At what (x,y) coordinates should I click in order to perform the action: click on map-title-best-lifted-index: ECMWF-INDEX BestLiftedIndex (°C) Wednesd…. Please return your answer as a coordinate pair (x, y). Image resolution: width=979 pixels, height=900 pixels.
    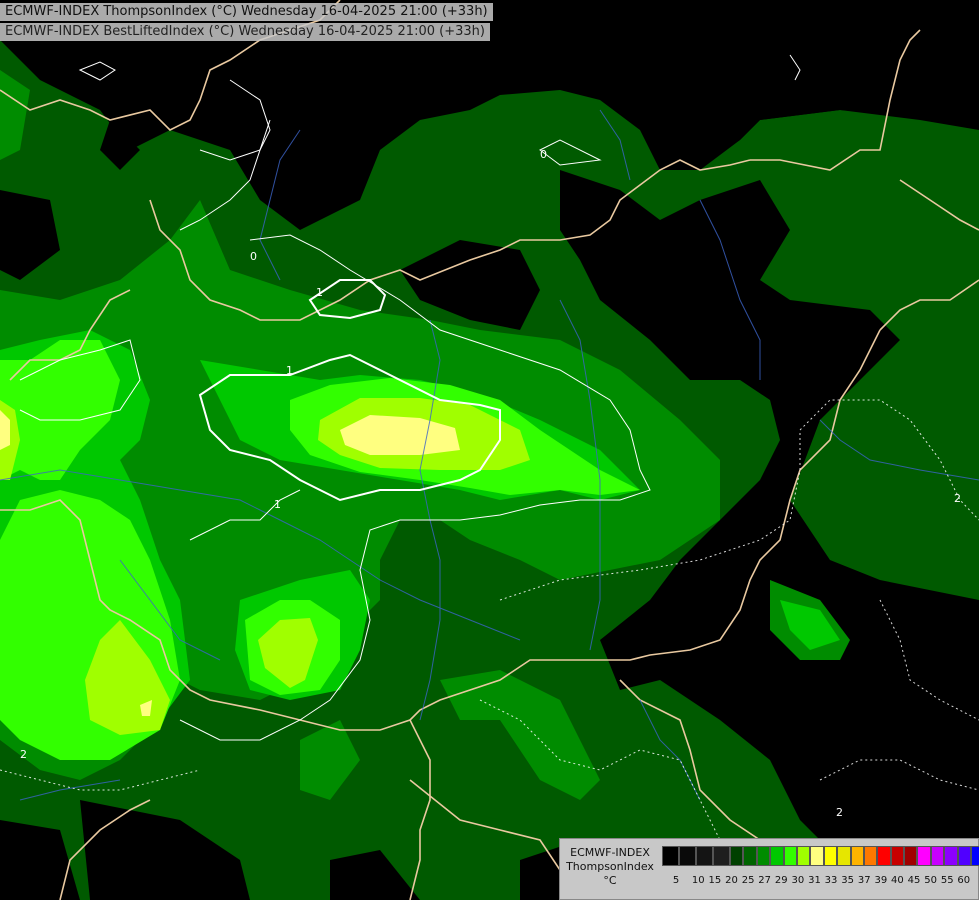
    Looking at the image, I should click on (245, 32).